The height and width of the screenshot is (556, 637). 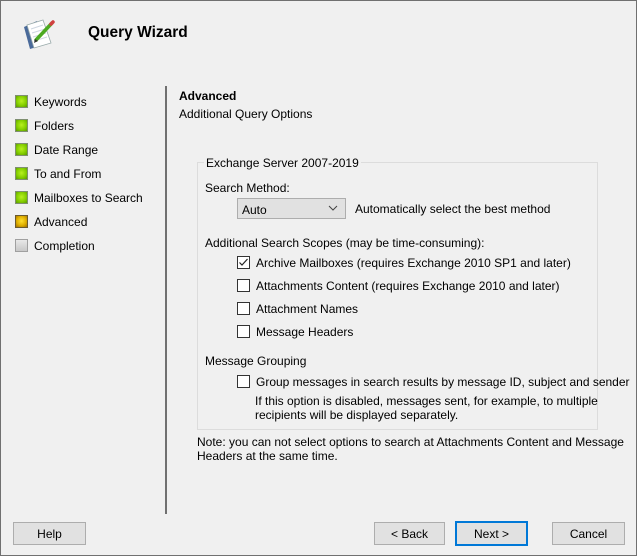 I want to click on grouping-hint-line-2: recipients will be displayed separately., so click(x=357, y=415).